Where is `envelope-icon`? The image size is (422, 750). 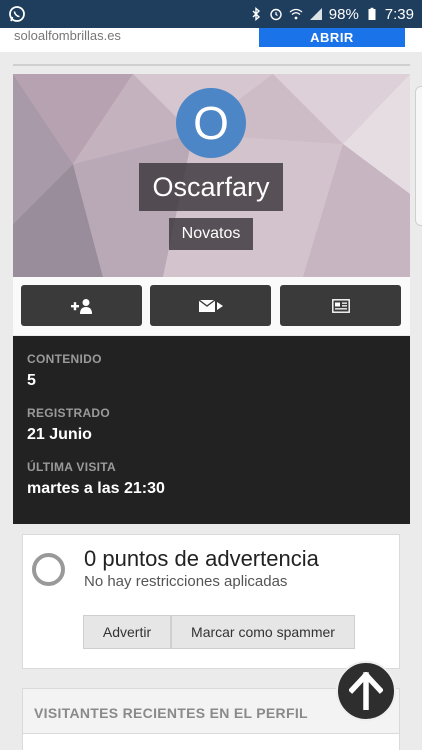 envelope-icon is located at coordinates (210, 305).